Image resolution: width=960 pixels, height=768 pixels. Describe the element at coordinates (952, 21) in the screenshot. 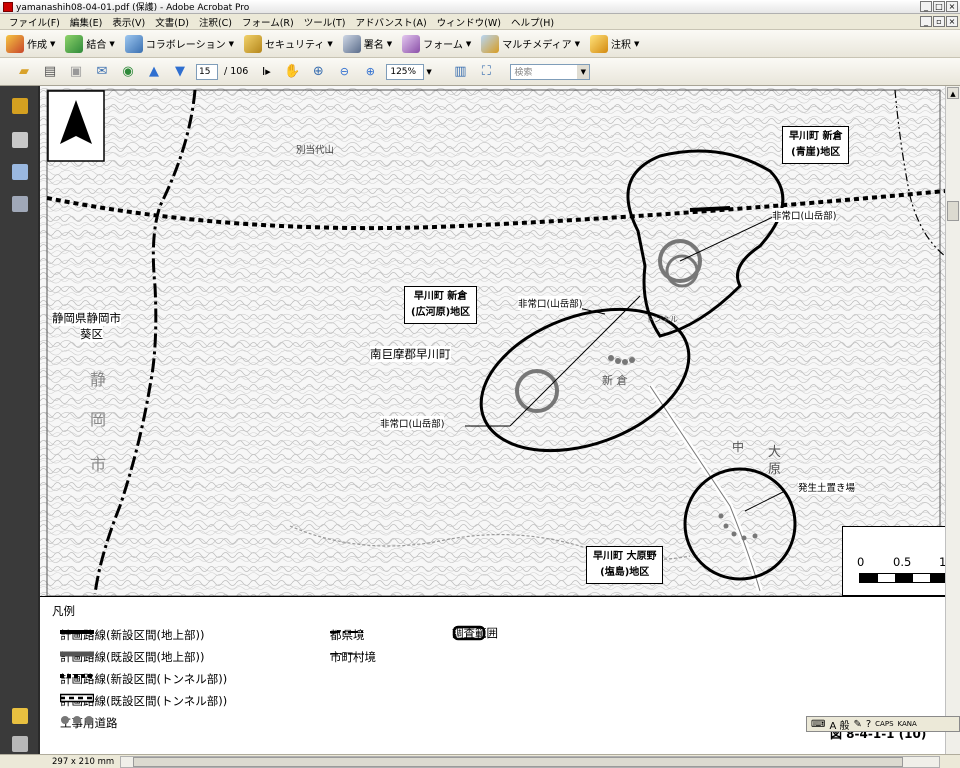

I see `doc-close-button: ×` at that location.